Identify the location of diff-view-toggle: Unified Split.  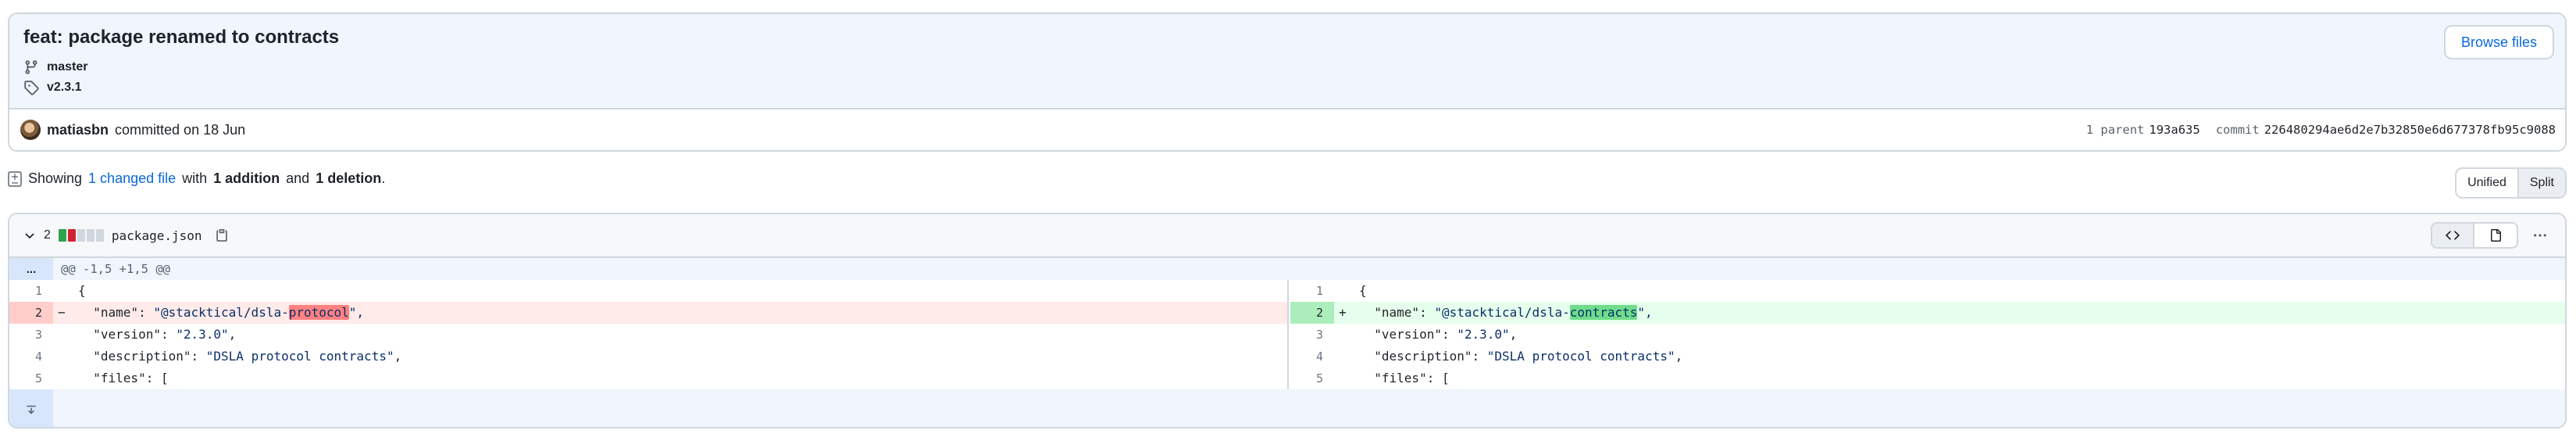
(2511, 183).